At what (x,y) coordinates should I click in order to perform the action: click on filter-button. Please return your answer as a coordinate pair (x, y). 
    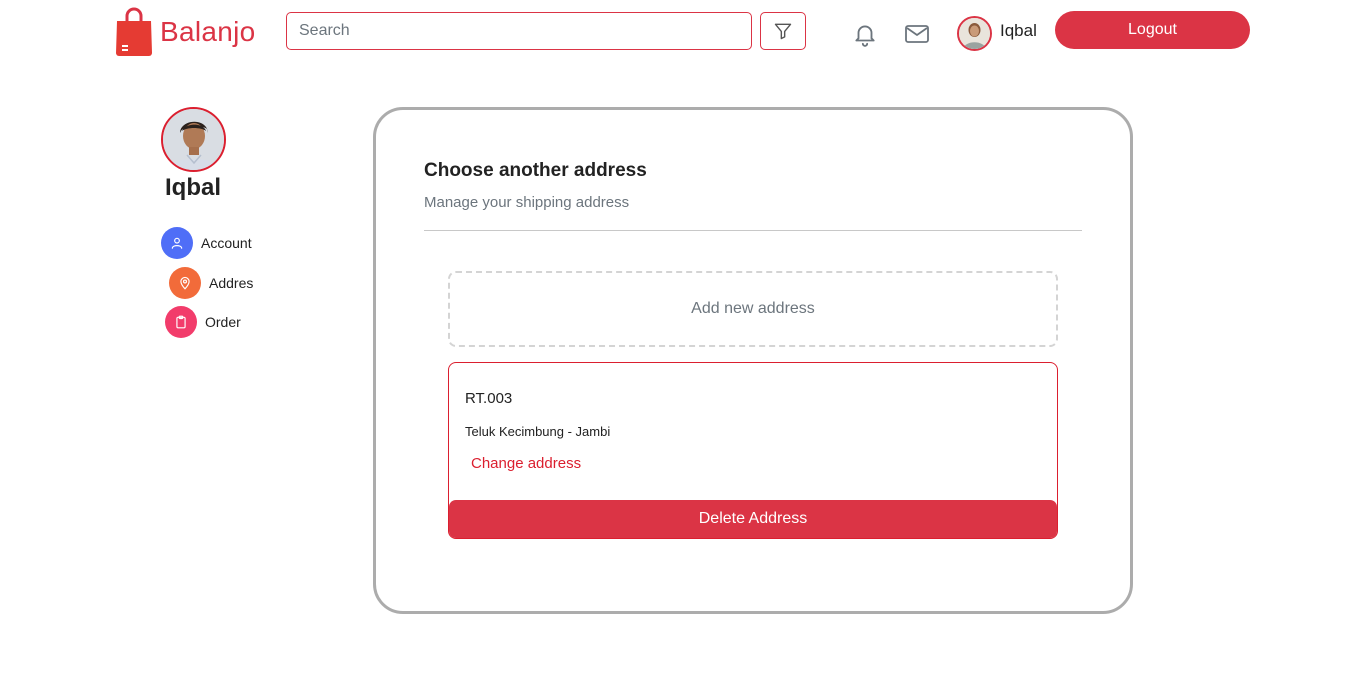
    Looking at the image, I should click on (783, 31).